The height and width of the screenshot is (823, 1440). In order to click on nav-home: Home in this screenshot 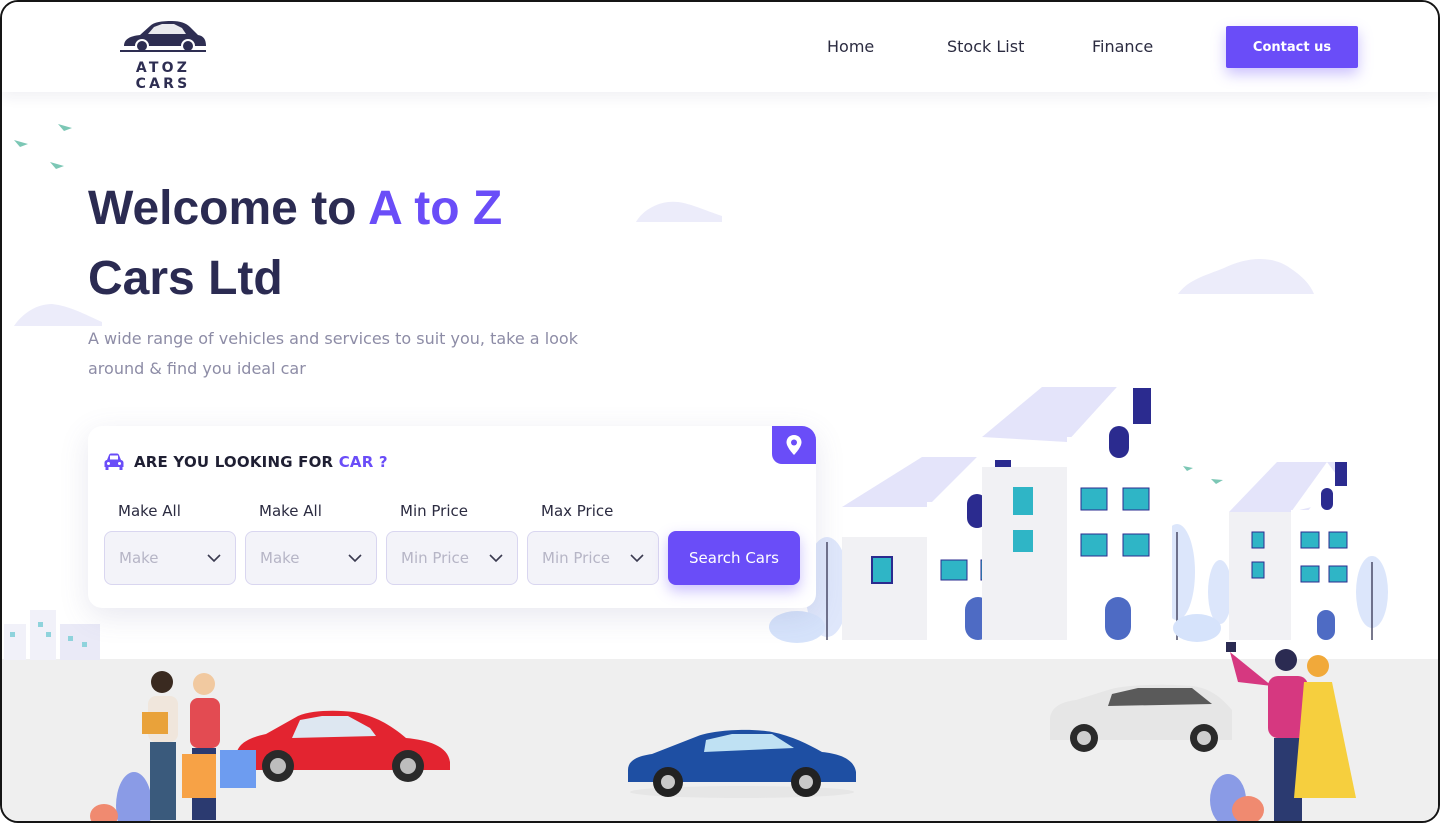, I will do `click(850, 46)`.